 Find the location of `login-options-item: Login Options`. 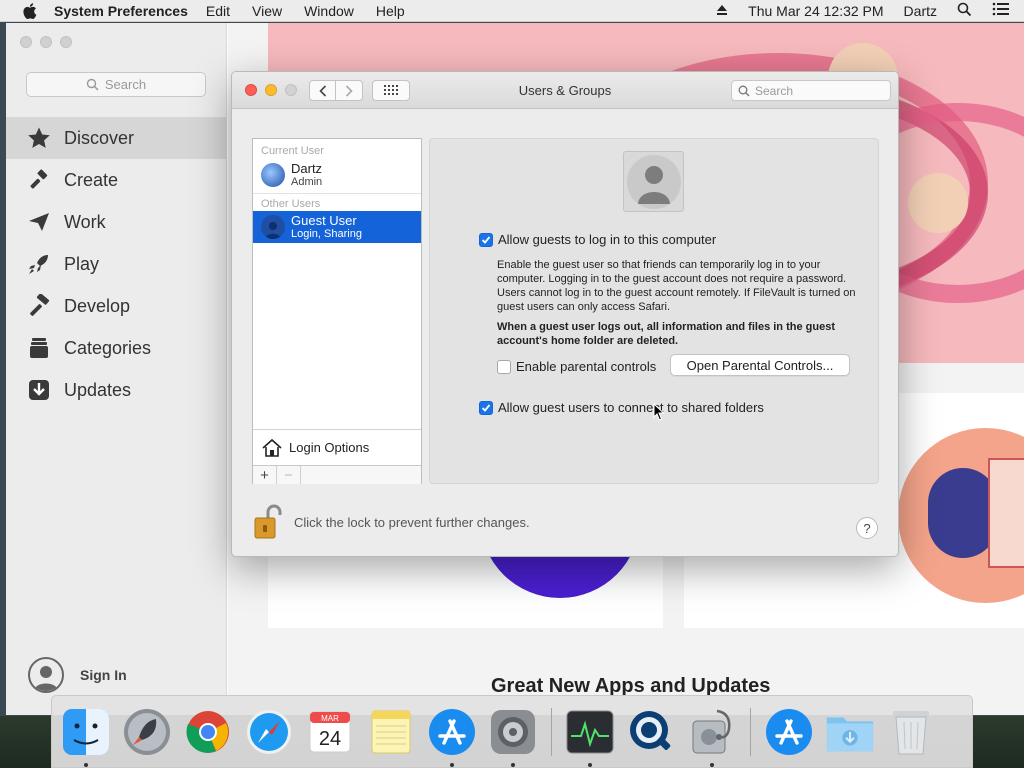

login-options-item: Login Options is located at coordinates (337, 447).